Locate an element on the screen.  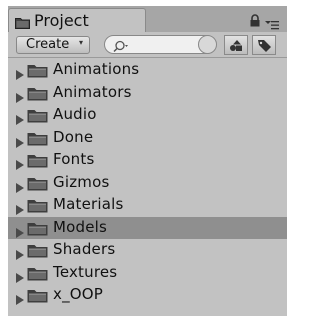
filter-by-type-button is located at coordinates (236, 45).